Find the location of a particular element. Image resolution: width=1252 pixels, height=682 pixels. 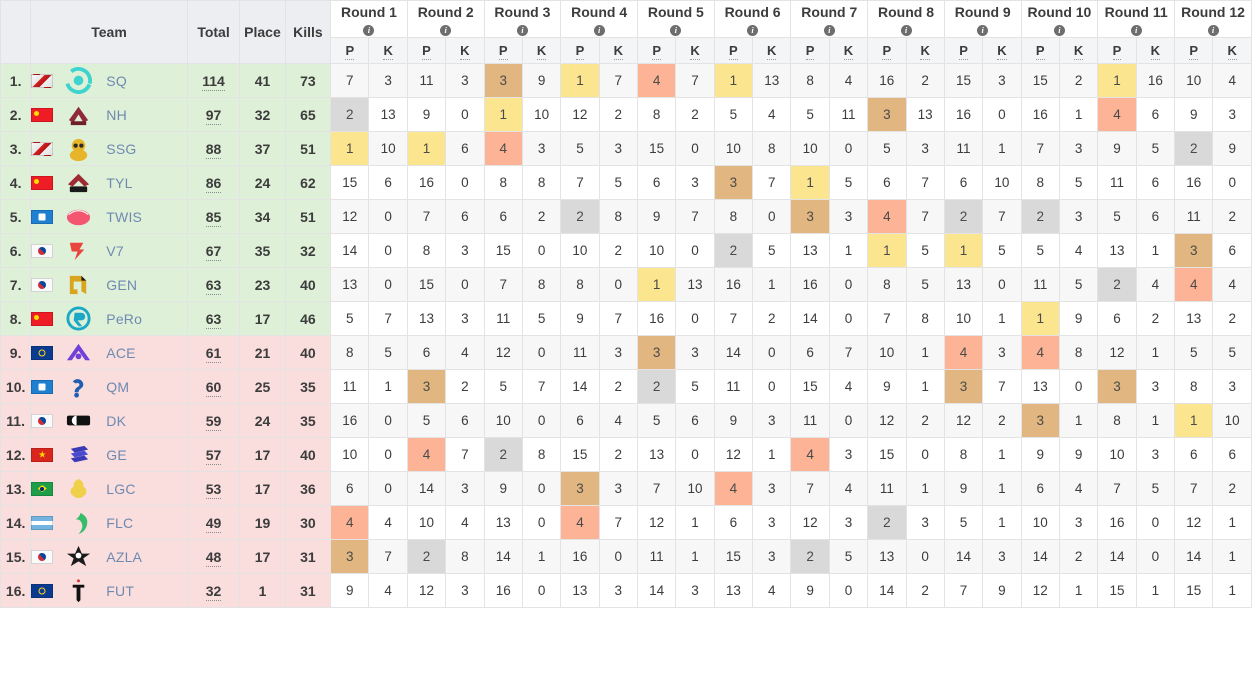

round-6-placement-header: P is located at coordinates (733, 50).